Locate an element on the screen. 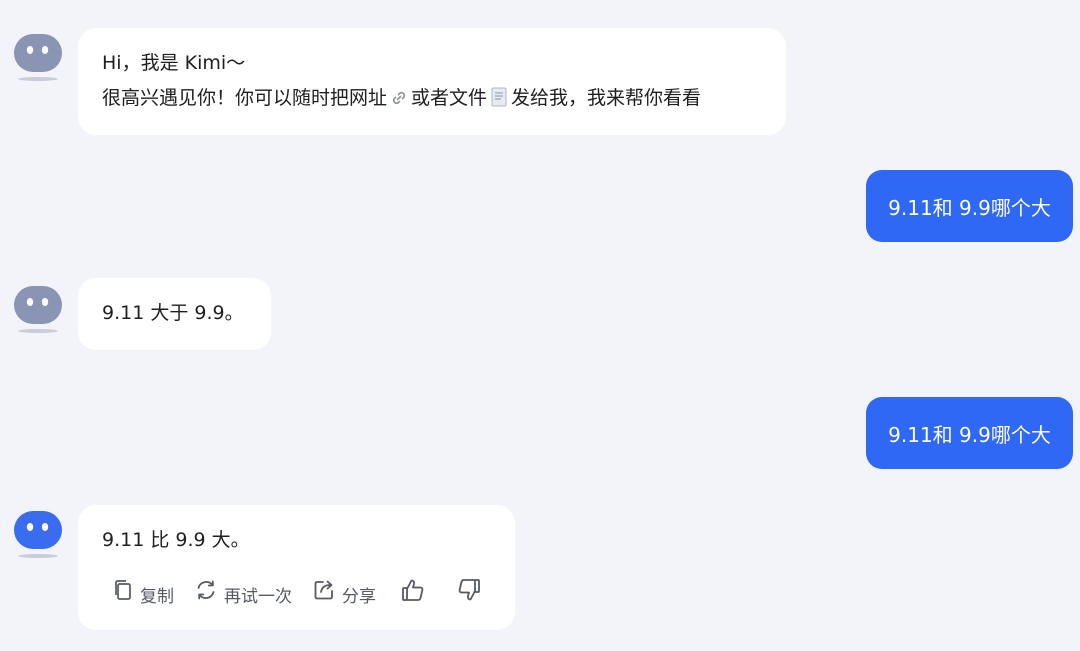  bot-answer-text: 9.11 大于 9.9。 is located at coordinates (173, 313).